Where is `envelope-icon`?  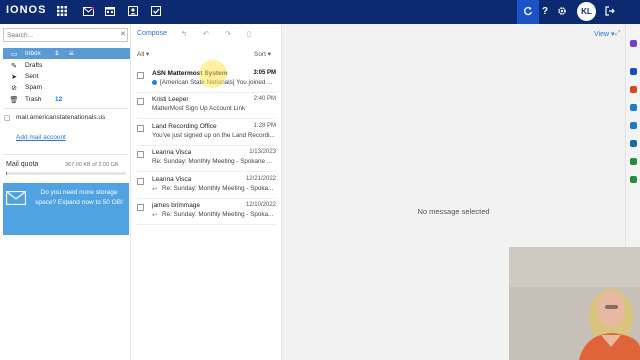 envelope-icon is located at coordinates (16, 198).